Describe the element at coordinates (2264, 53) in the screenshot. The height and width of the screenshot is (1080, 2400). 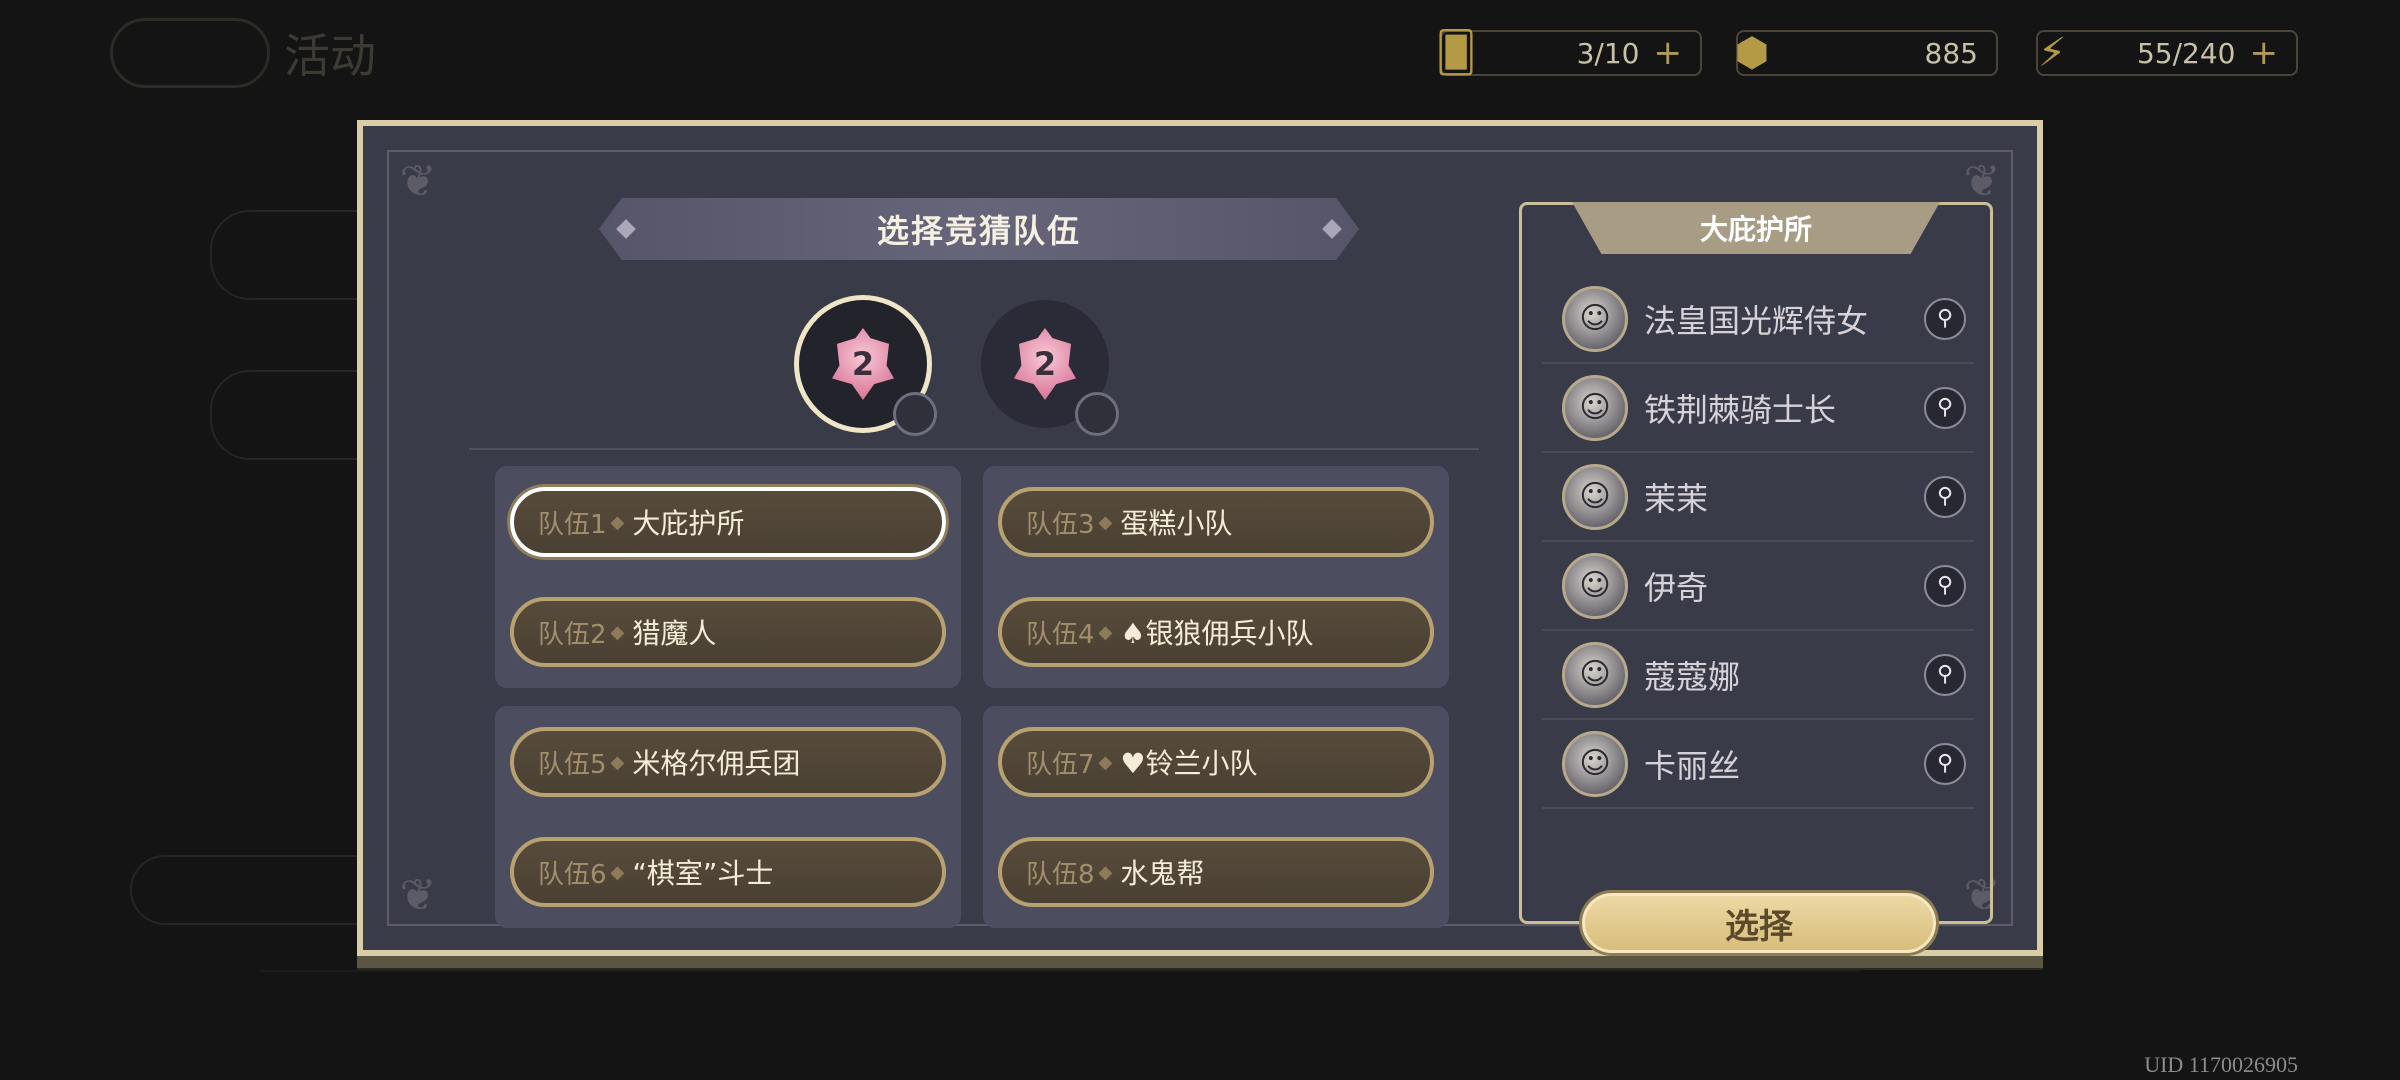
I see `add-stamina-button: +` at that location.